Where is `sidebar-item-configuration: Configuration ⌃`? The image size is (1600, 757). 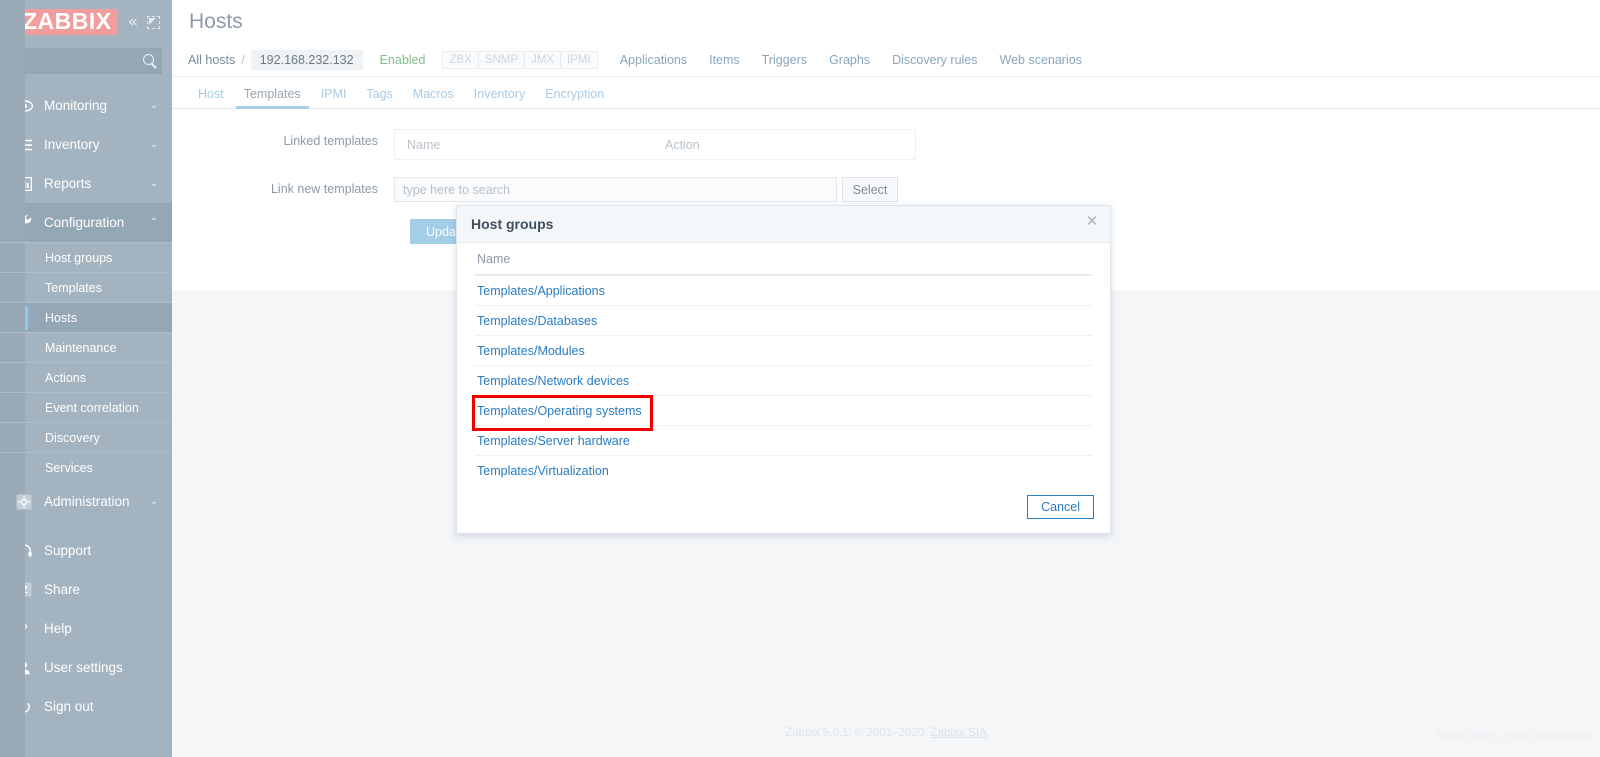
sidebar-item-configuration: Configuration ⌃ is located at coordinates (86, 222).